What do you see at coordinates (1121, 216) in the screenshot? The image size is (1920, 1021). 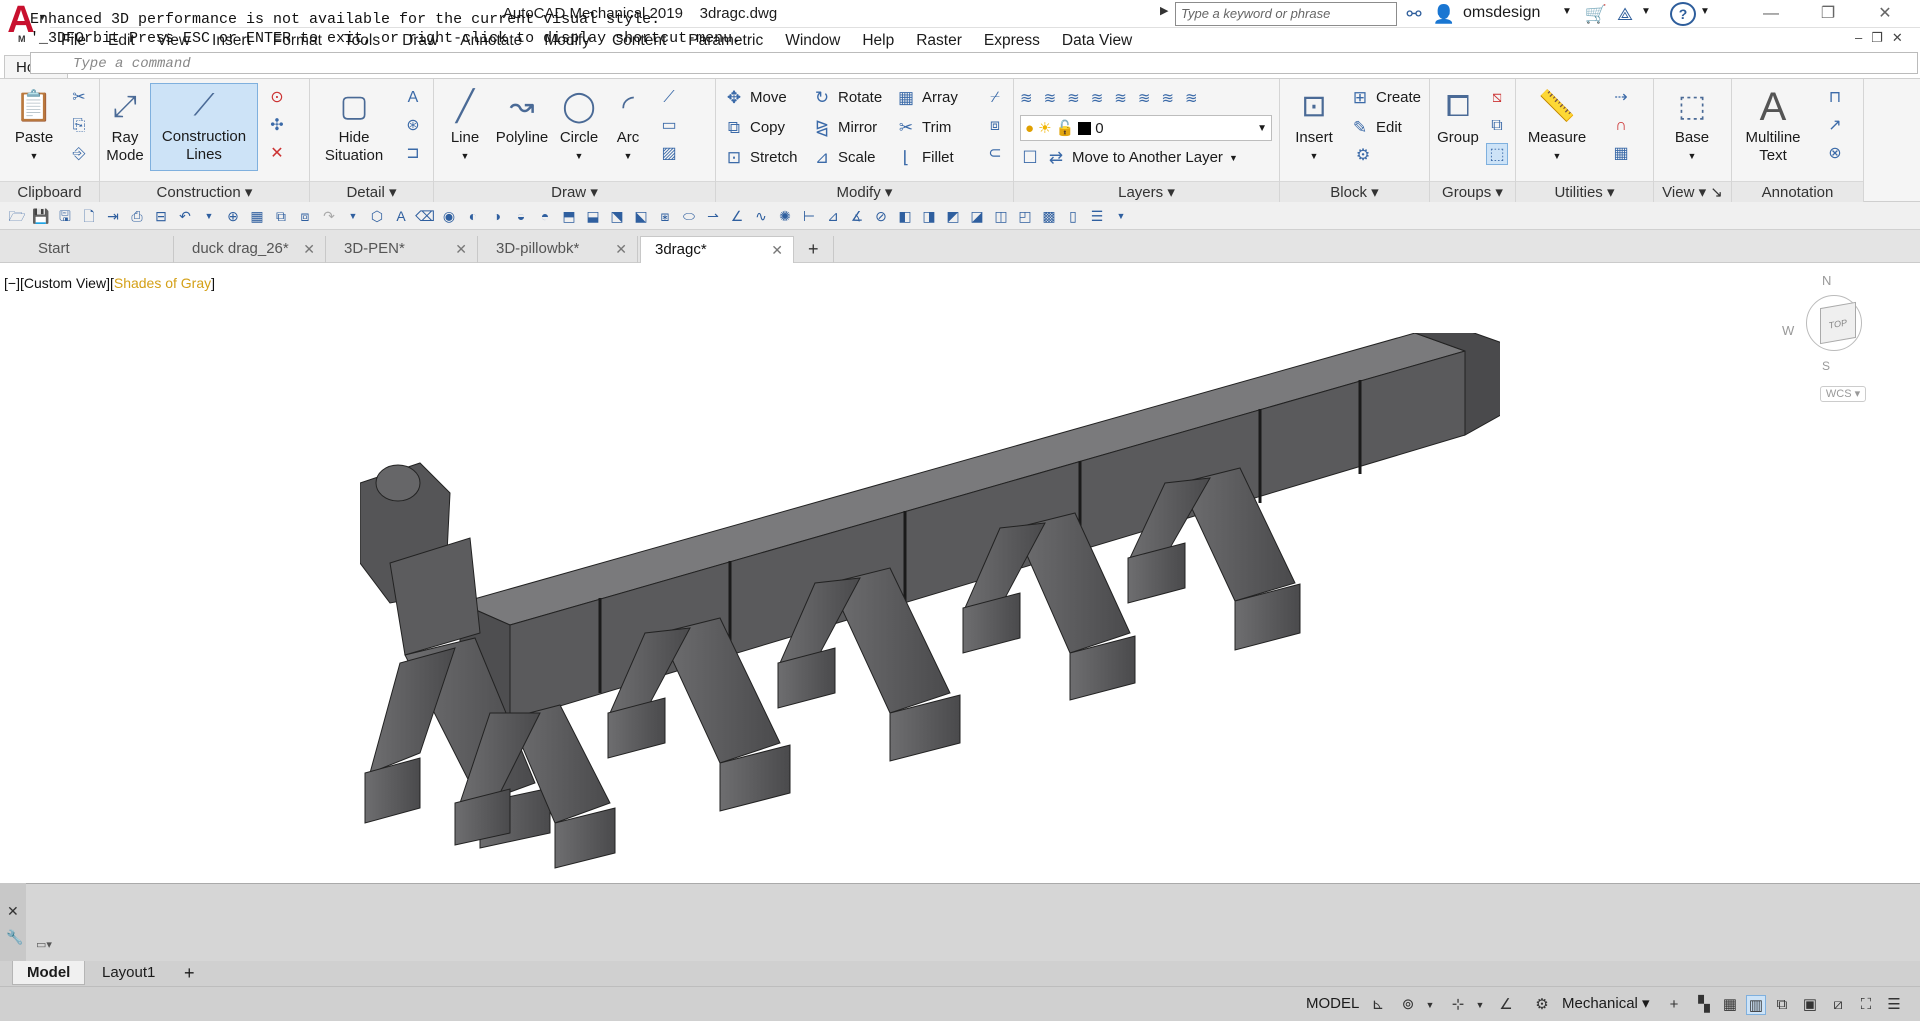 I see `customize-icon: ▼` at bounding box center [1121, 216].